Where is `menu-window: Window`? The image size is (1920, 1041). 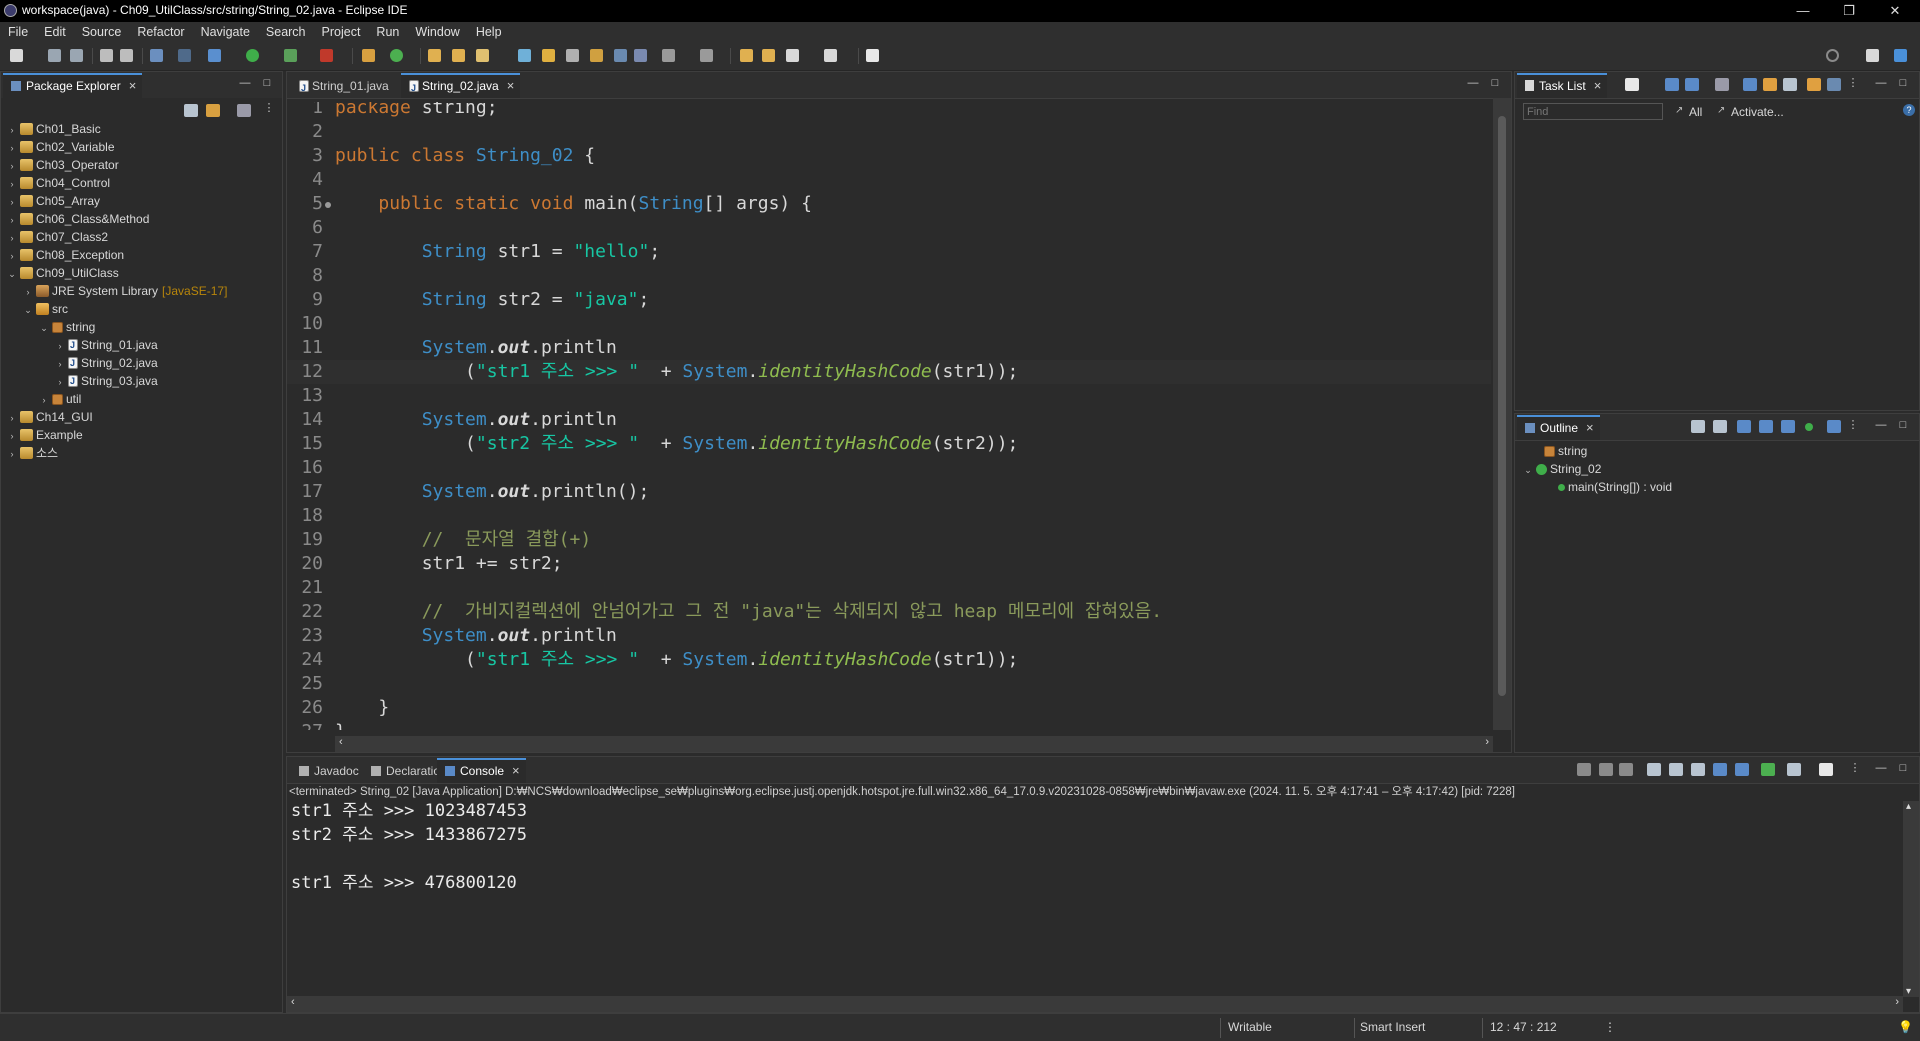 menu-window: Window is located at coordinates (437, 32).